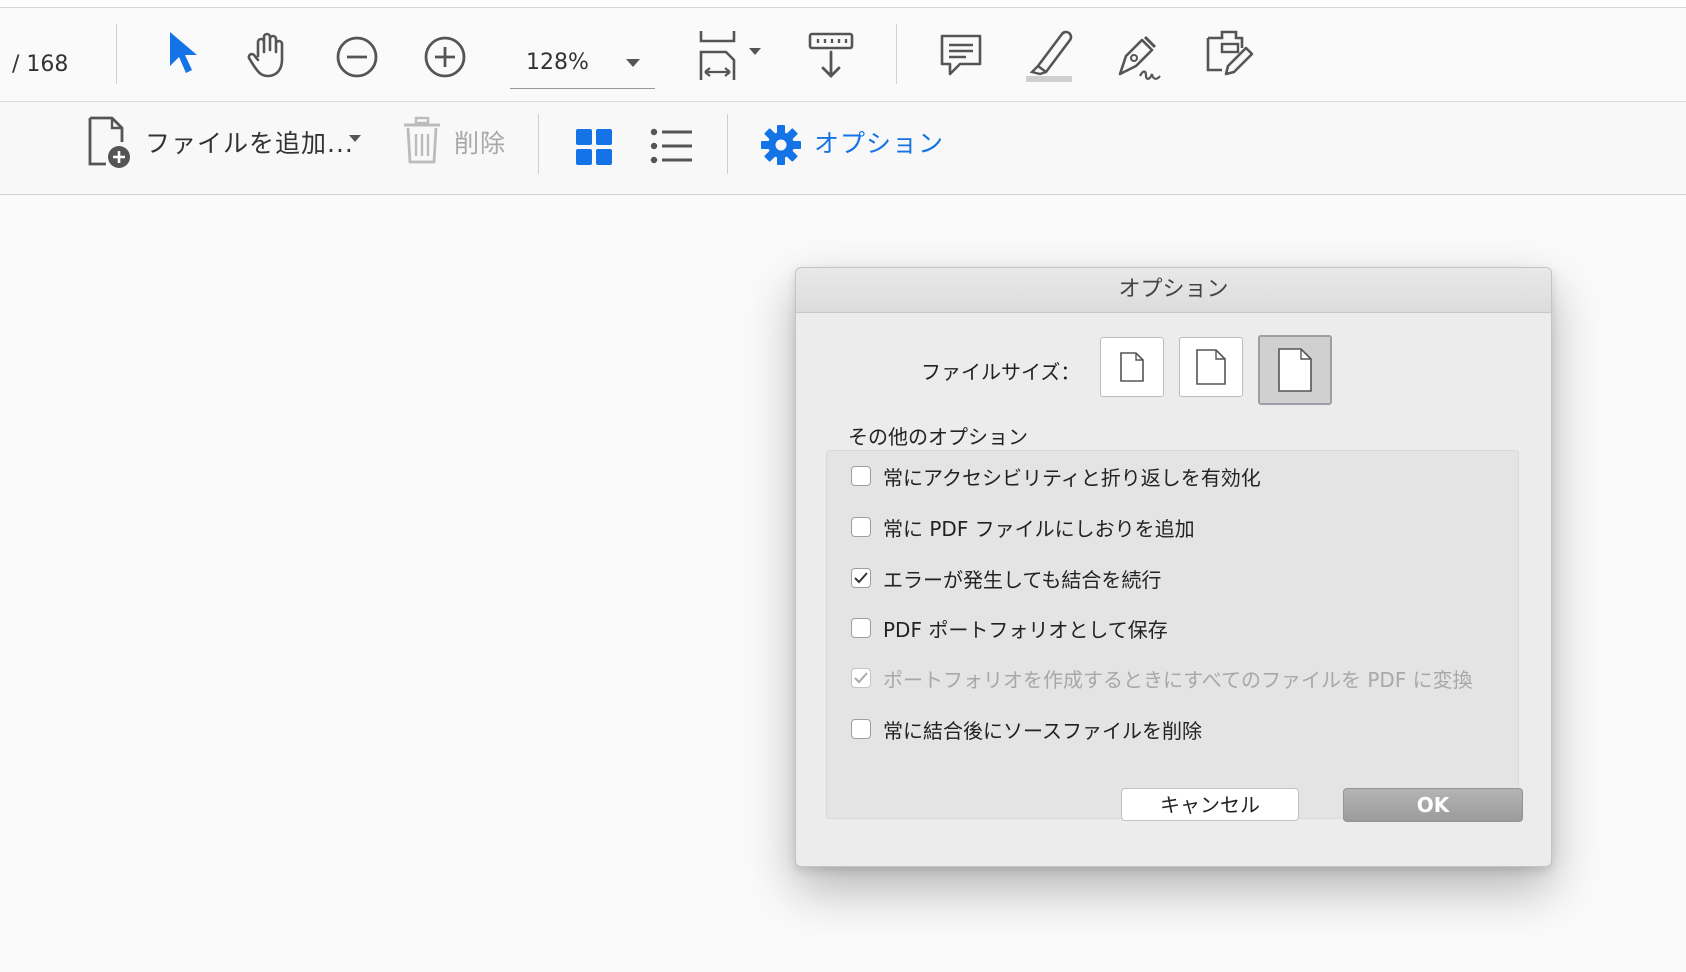  I want to click on option-label: 常にアクセシビリティと折り返しを有効化, so click(1072, 477).